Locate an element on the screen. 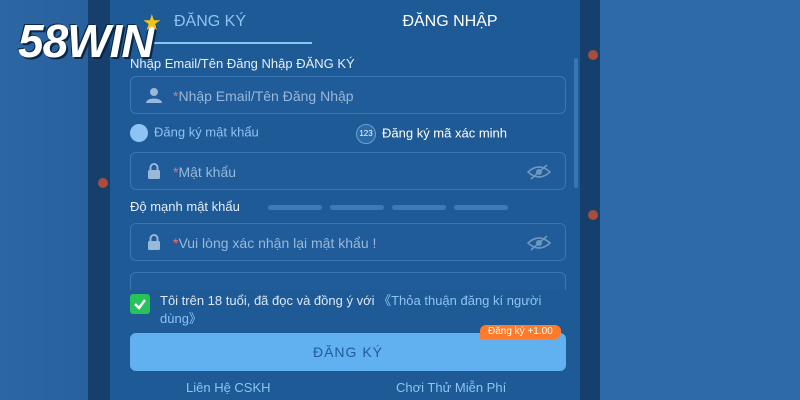  strength-label: Độ mạnh mật khẩu is located at coordinates (185, 206).